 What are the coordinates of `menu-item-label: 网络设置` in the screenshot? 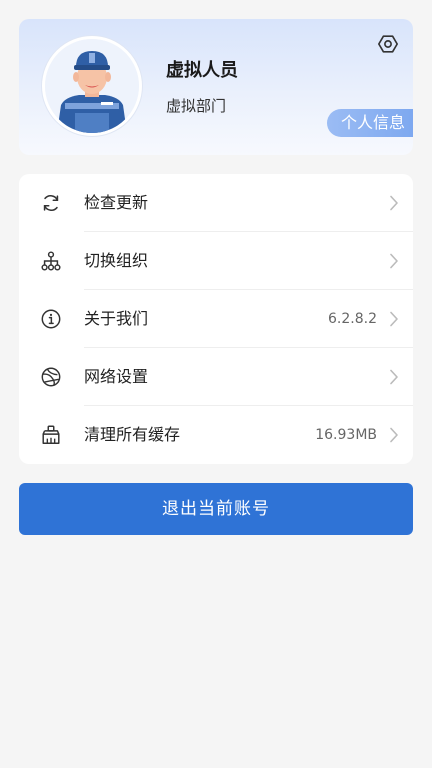 It's located at (116, 376).